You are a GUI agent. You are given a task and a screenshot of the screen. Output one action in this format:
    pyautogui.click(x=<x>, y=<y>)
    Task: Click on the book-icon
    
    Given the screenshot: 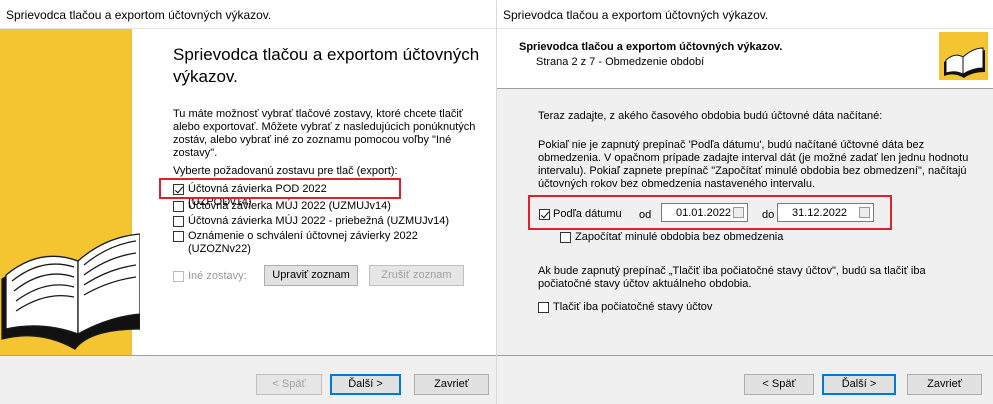 What is the action you would take?
    pyautogui.click(x=963, y=56)
    